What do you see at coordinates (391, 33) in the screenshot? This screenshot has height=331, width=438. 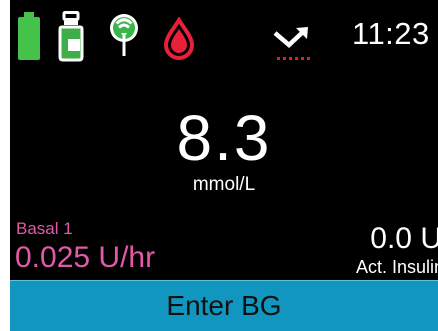 I see `clock-time: 11:23` at bounding box center [391, 33].